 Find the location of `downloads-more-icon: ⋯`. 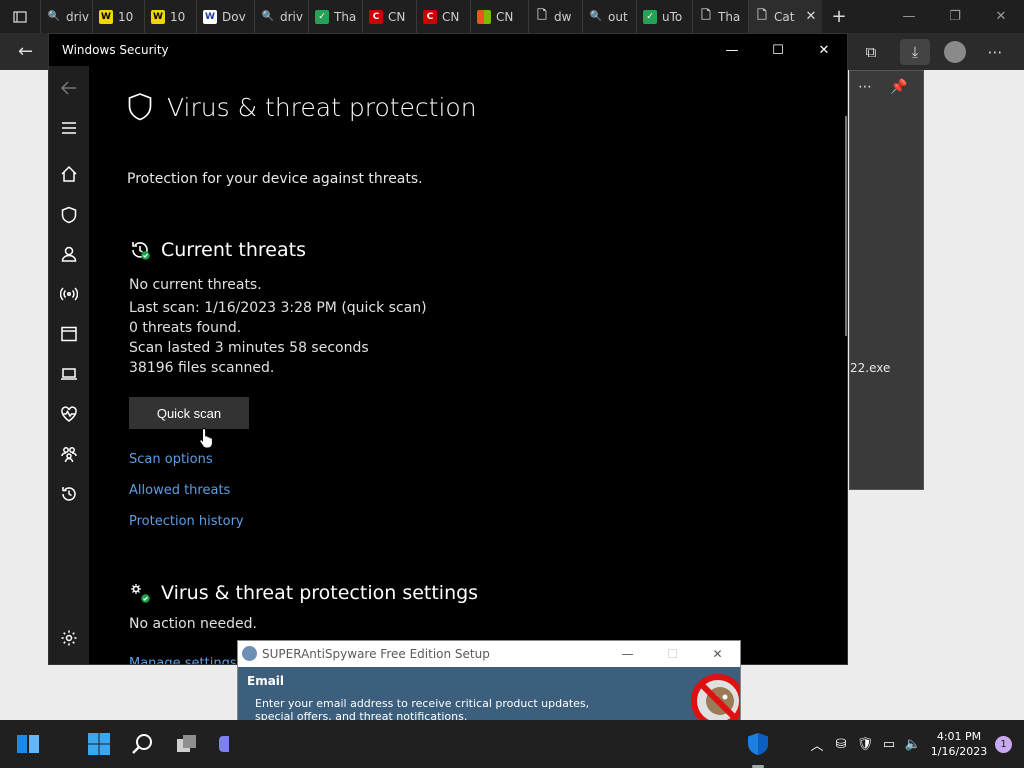

downloads-more-icon: ⋯ is located at coordinates (865, 87).